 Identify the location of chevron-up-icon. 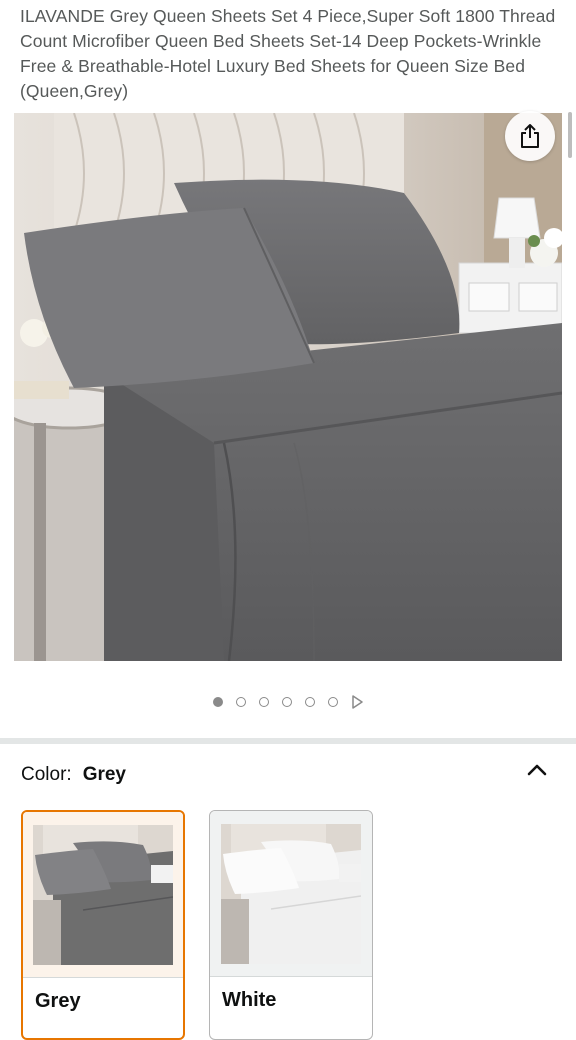
(537, 770).